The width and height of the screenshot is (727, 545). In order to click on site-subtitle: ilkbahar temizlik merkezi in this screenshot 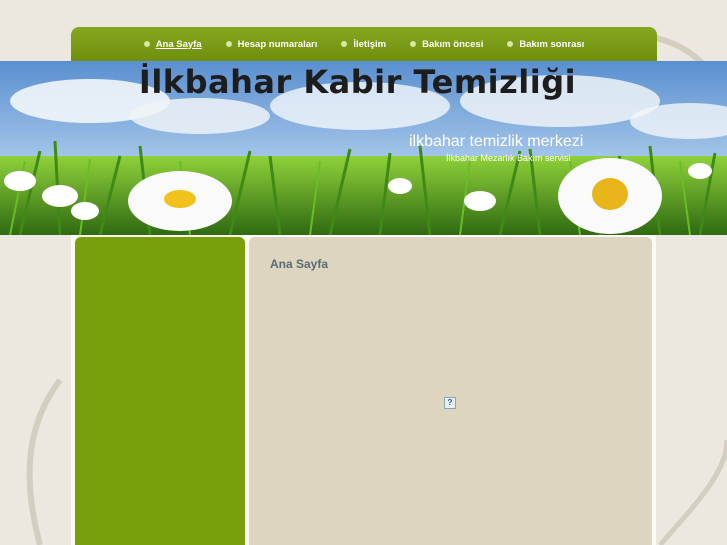, I will do `click(496, 141)`.